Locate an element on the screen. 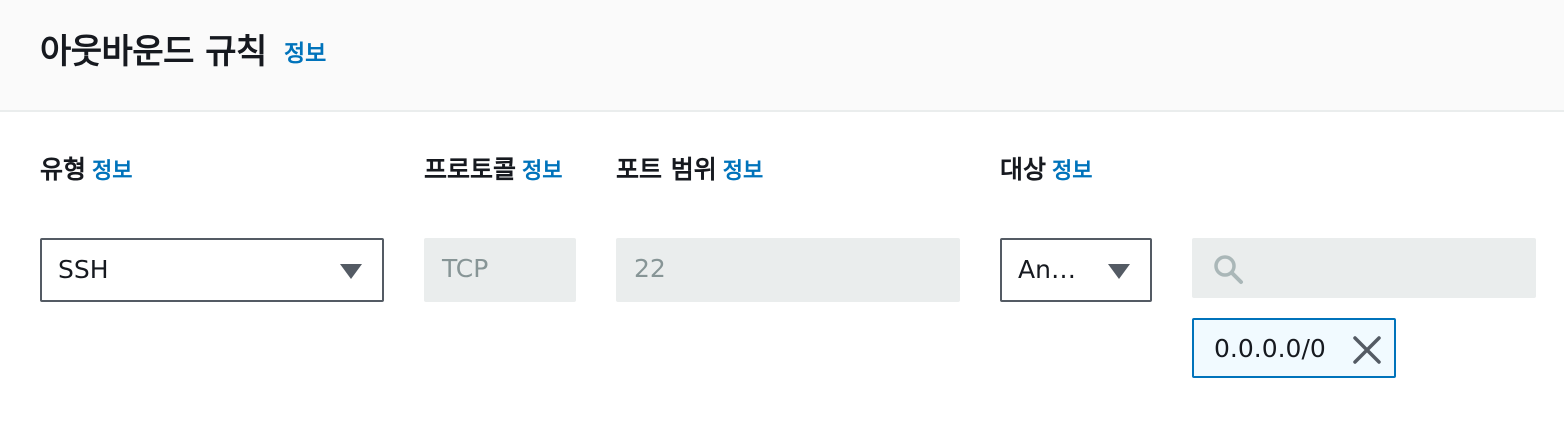 This screenshot has height=424, width=1564. destination-label: 대상 정보 is located at coordinates (1046, 168).